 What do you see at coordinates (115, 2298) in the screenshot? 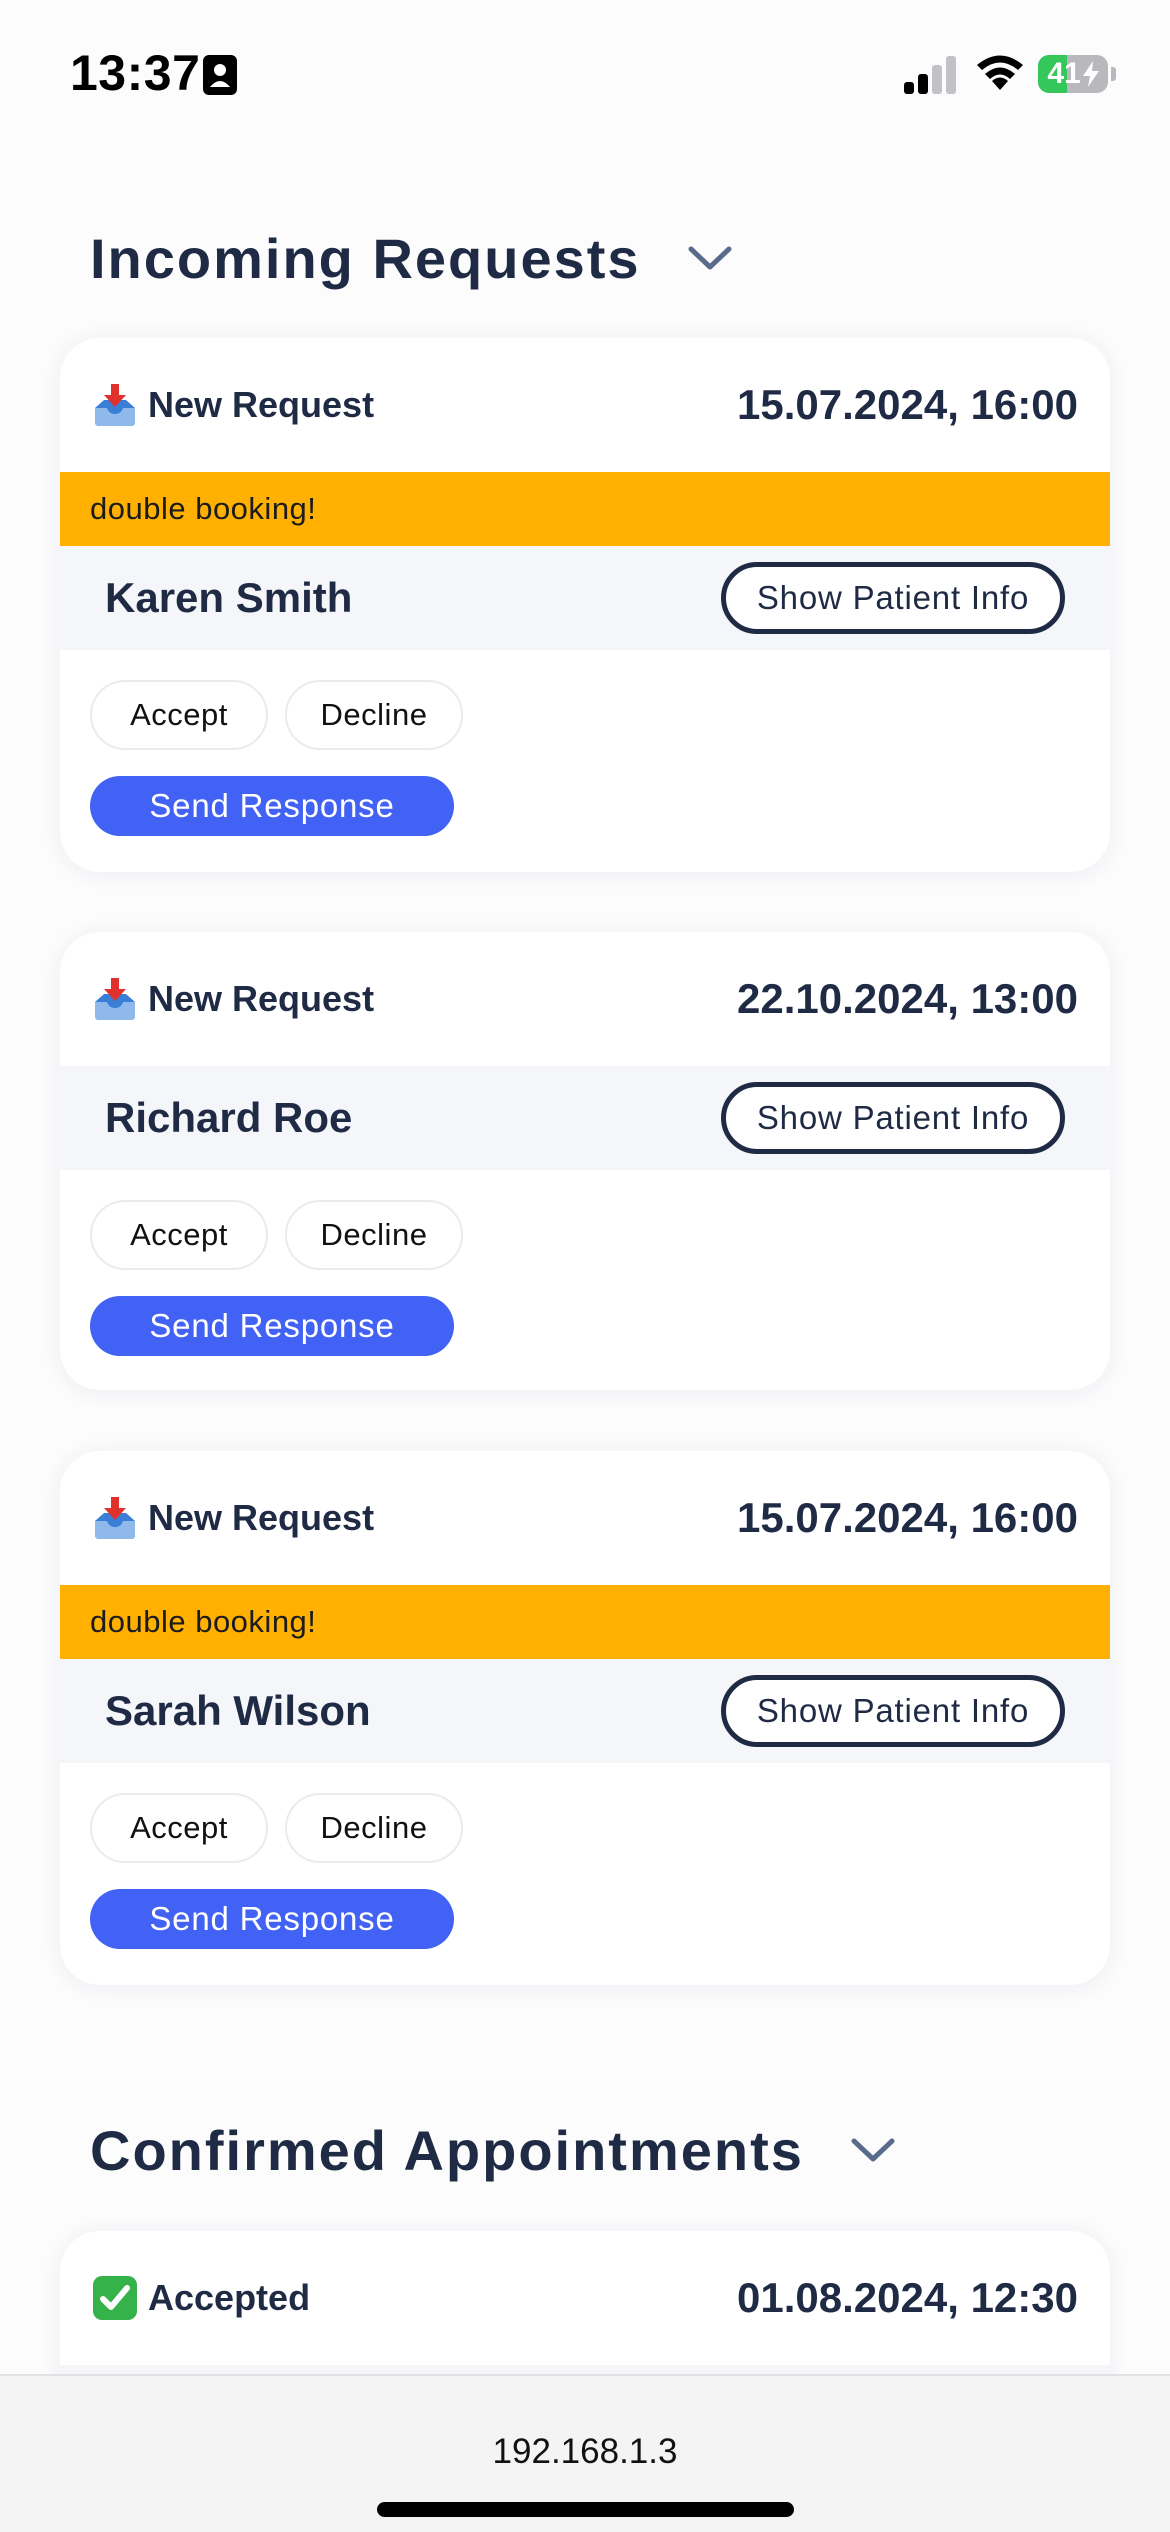
I see `check-mark-icon` at bounding box center [115, 2298].